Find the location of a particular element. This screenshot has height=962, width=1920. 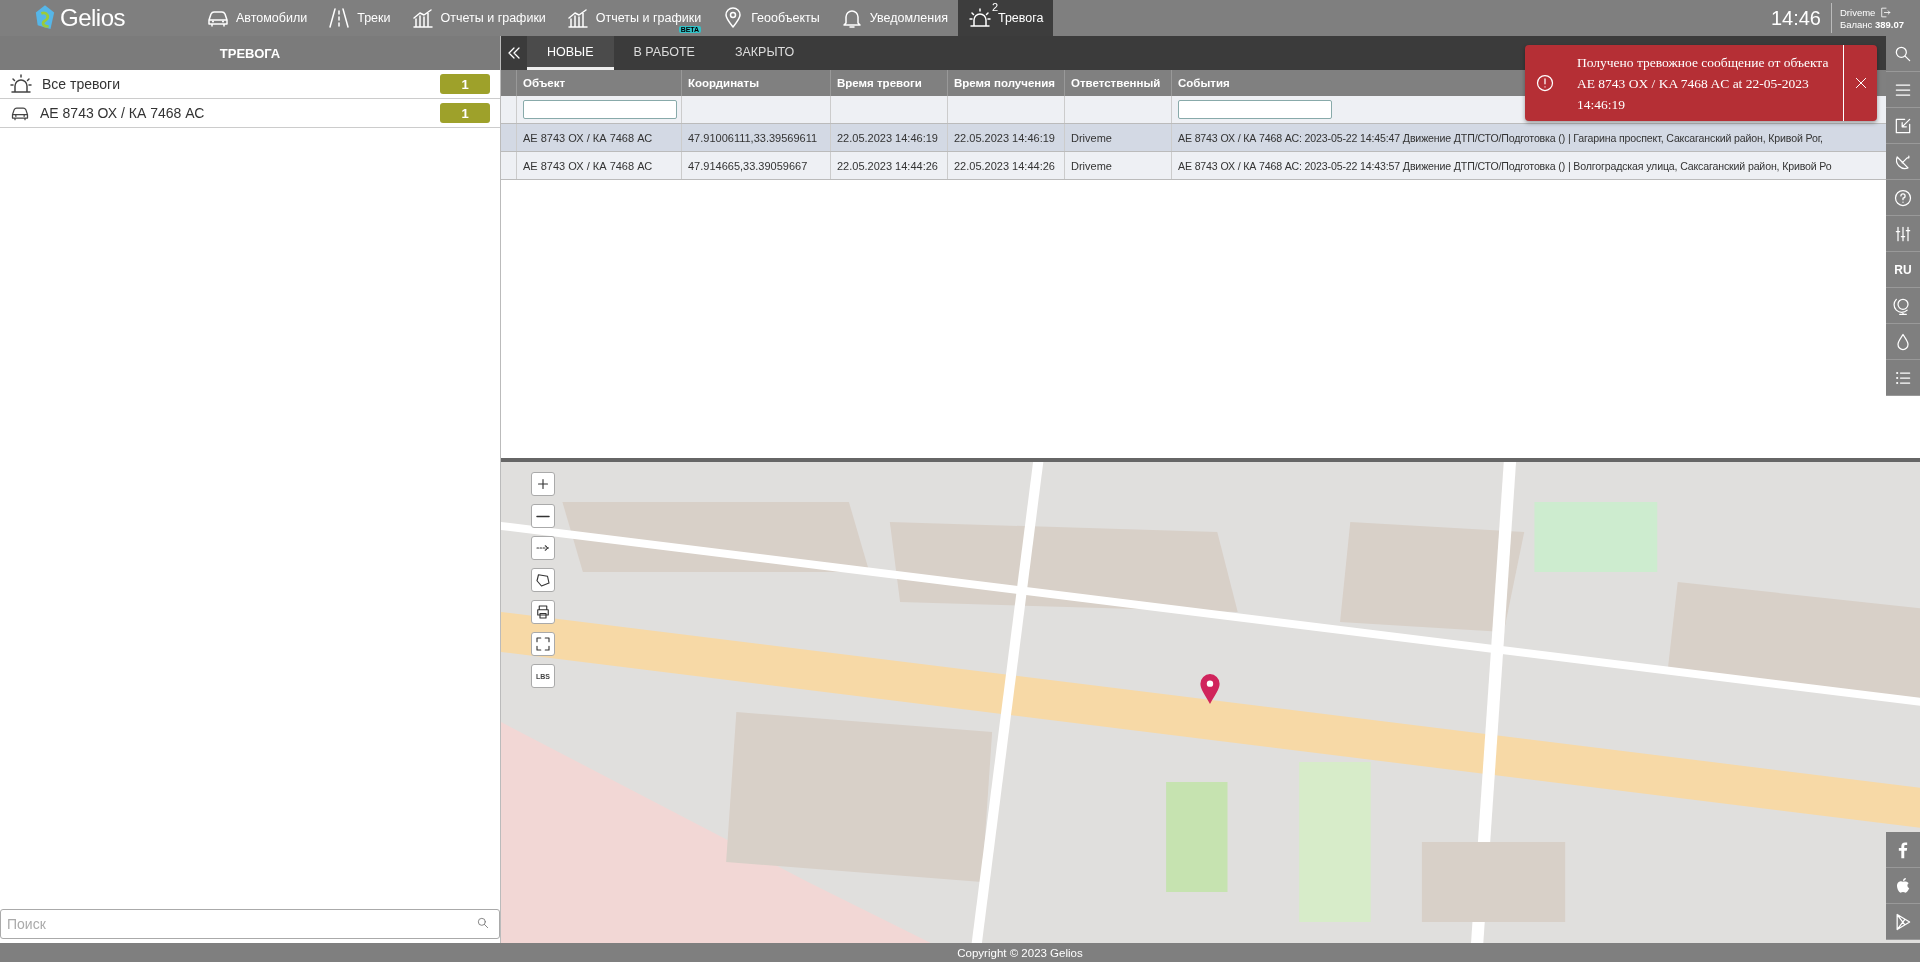

alarm-count: 2 is located at coordinates (995, 7).